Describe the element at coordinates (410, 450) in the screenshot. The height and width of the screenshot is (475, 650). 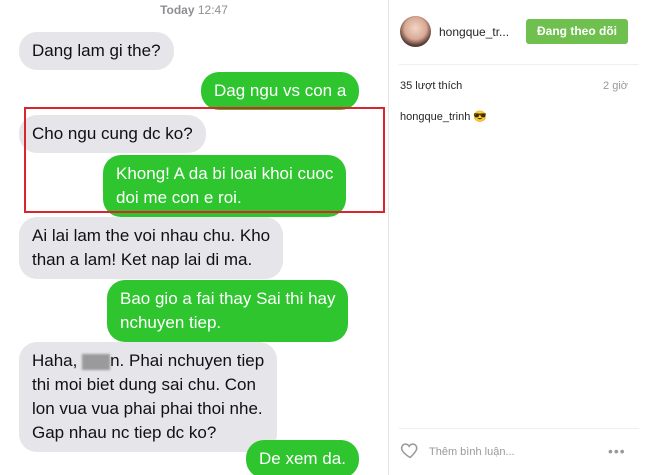
I see `heart-icon` at that location.